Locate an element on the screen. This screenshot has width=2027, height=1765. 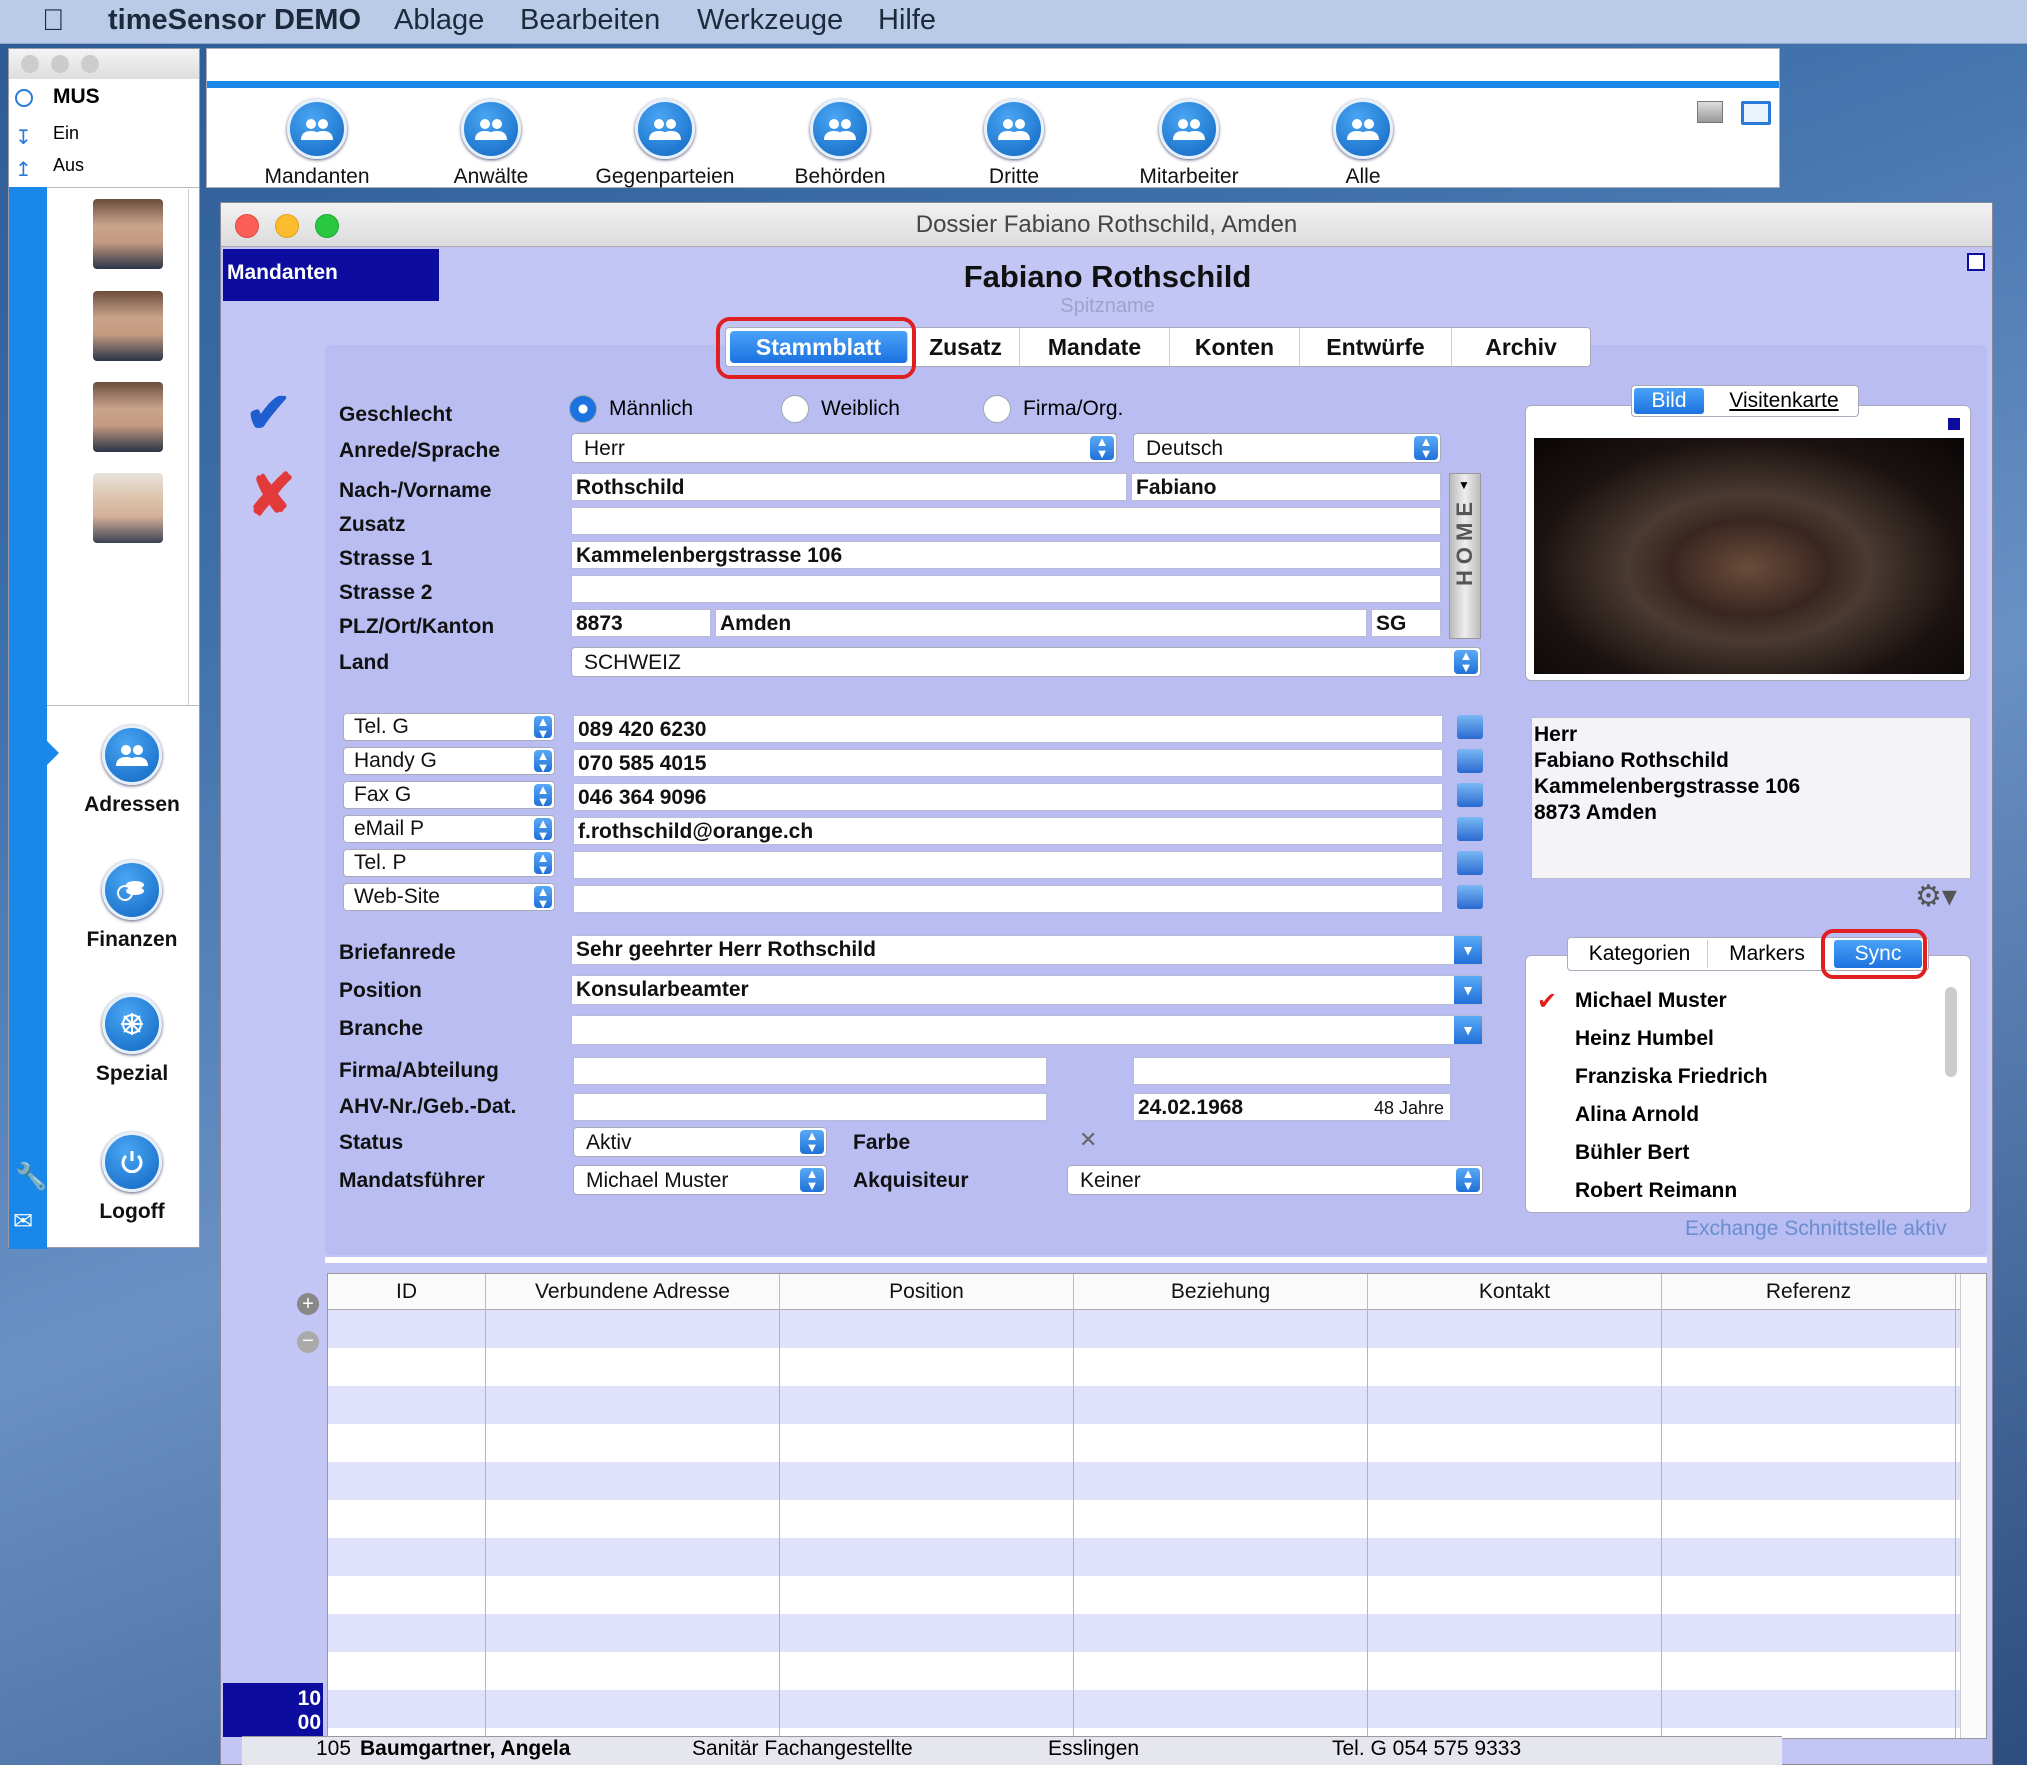
radio-female is located at coordinates (795, 409).